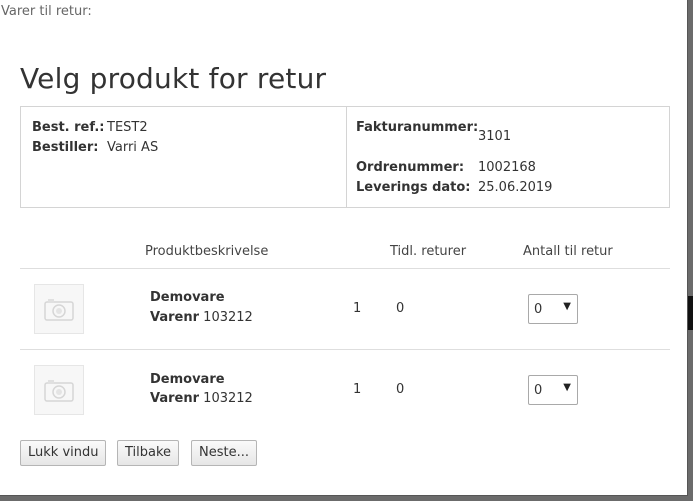 The height and width of the screenshot is (501, 693). Describe the element at coordinates (46, 11) in the screenshot. I see `window-title: Varer til retur:` at that location.